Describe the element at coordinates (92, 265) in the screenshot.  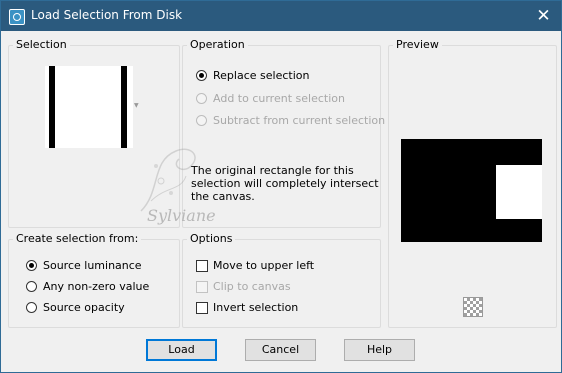
I see `radio-label: Source luminance` at that location.